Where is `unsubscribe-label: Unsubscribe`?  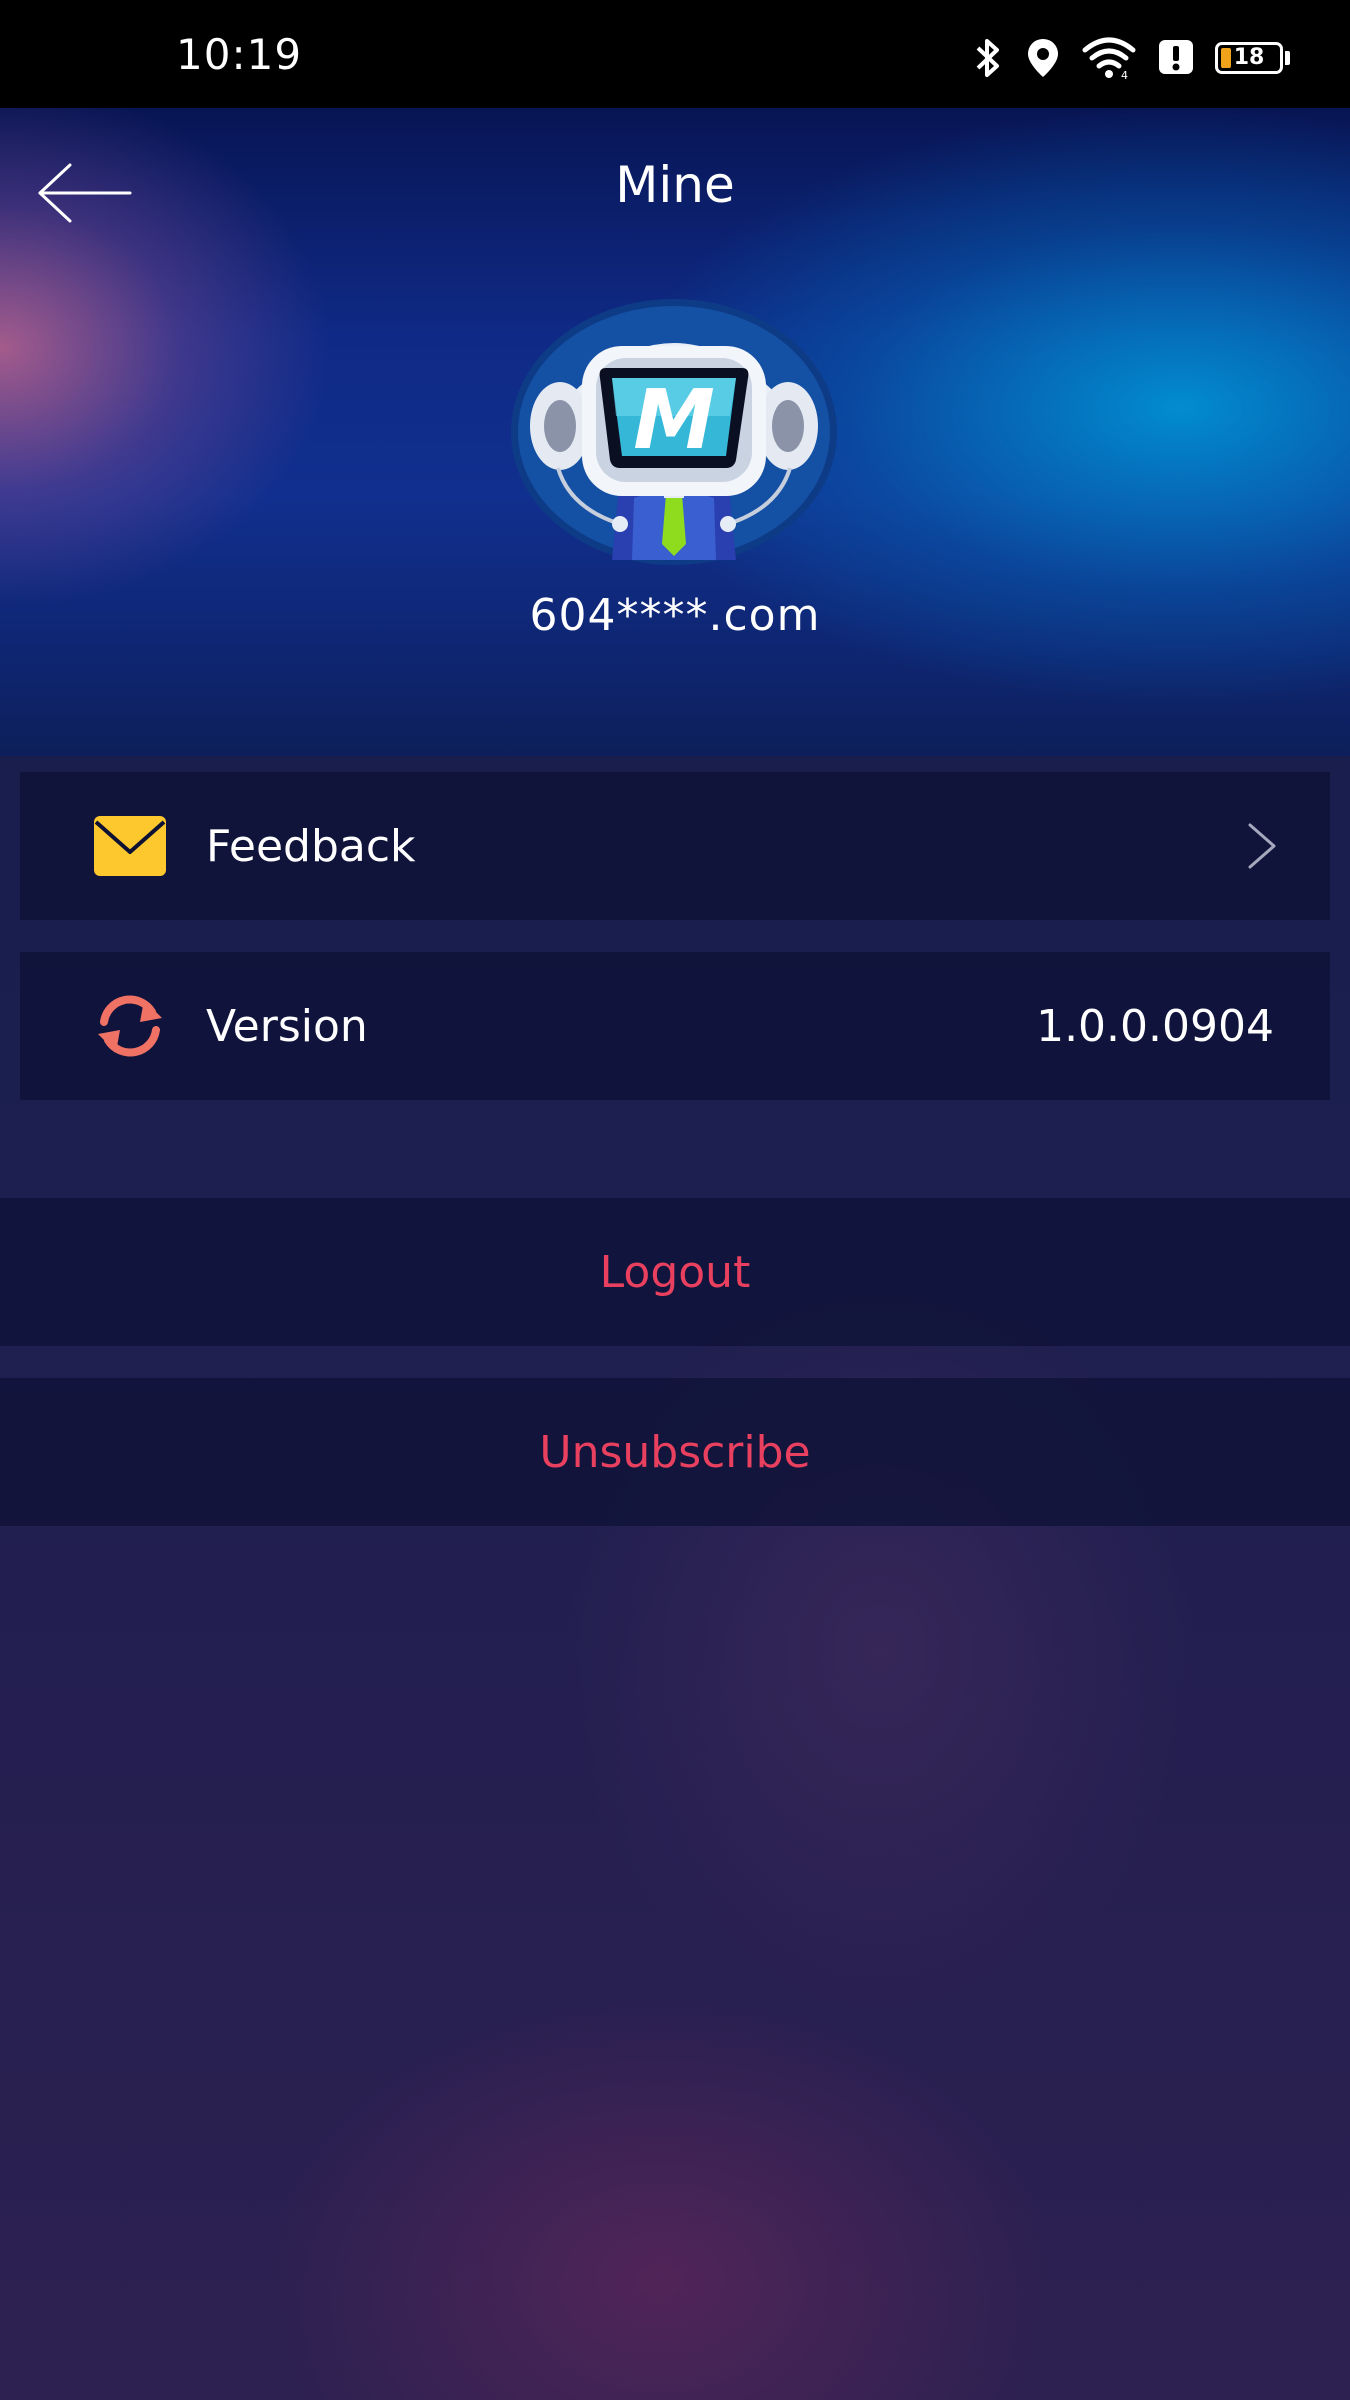
unsubscribe-label: Unsubscribe is located at coordinates (675, 1452).